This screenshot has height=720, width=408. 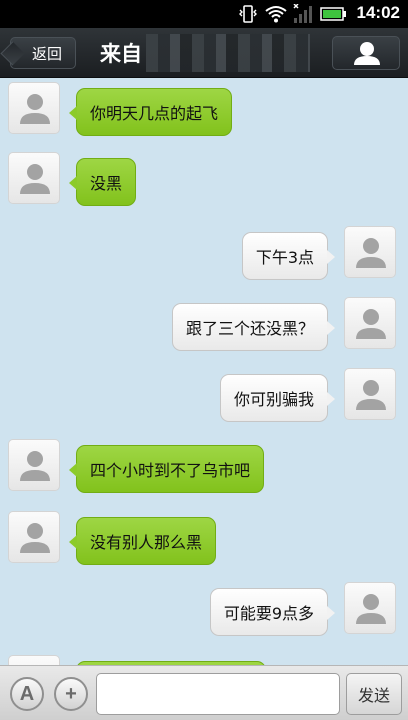 What do you see at coordinates (218, 694) in the screenshot?
I see `message-input` at bounding box center [218, 694].